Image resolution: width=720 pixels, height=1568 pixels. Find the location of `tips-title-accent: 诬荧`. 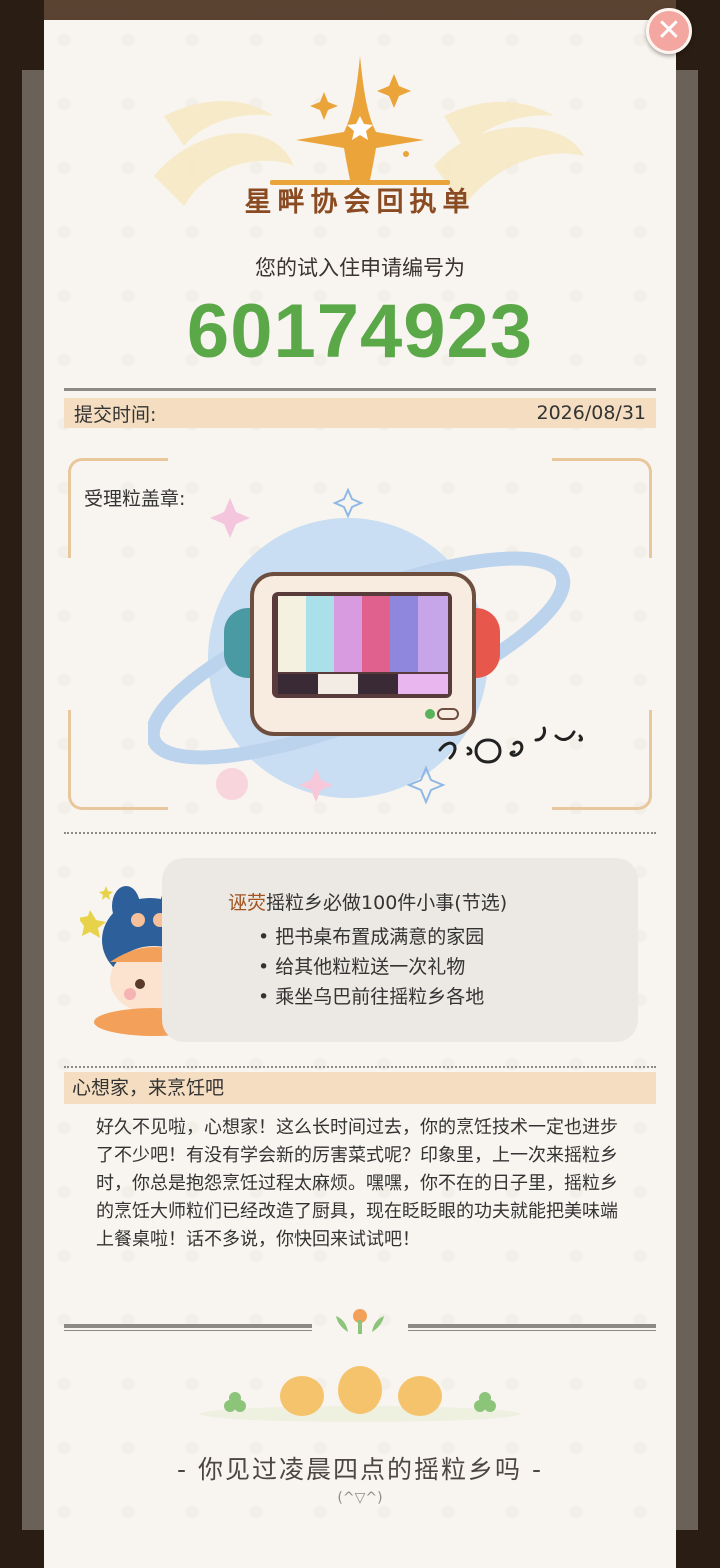

tips-title-accent: 诬荧 is located at coordinates (247, 903).